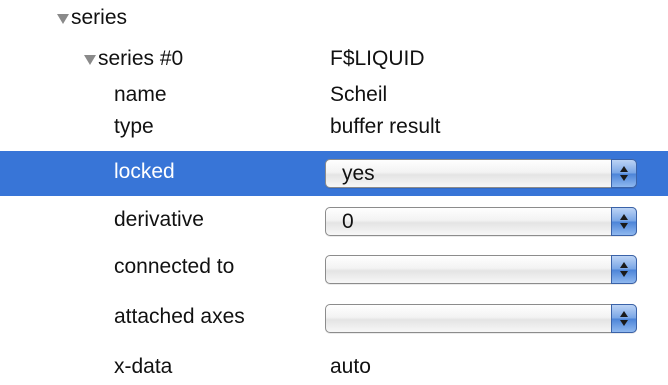  Describe the element at coordinates (141, 58) in the screenshot. I see `tree-node-series-0-label: series #0` at that location.